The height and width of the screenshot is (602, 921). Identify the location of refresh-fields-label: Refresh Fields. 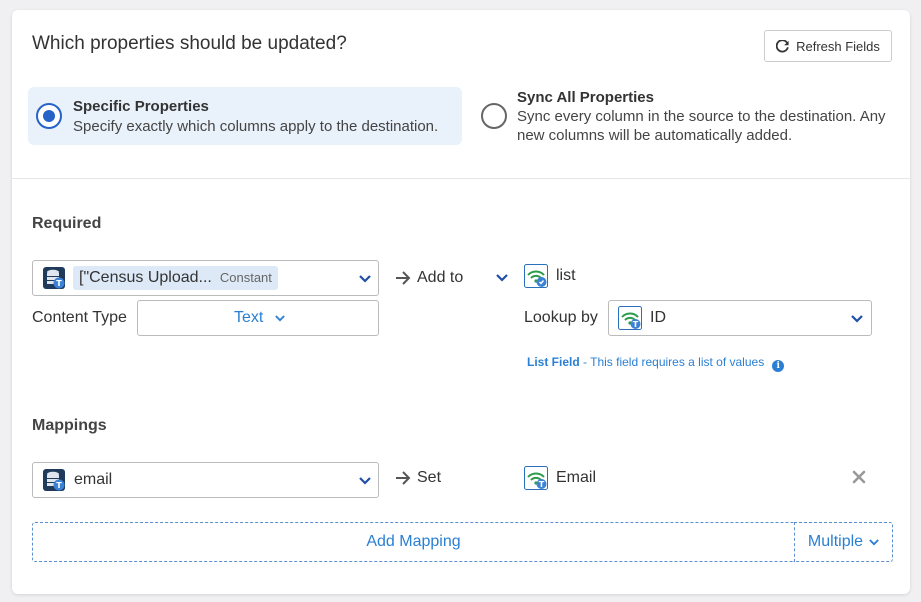
(838, 46).